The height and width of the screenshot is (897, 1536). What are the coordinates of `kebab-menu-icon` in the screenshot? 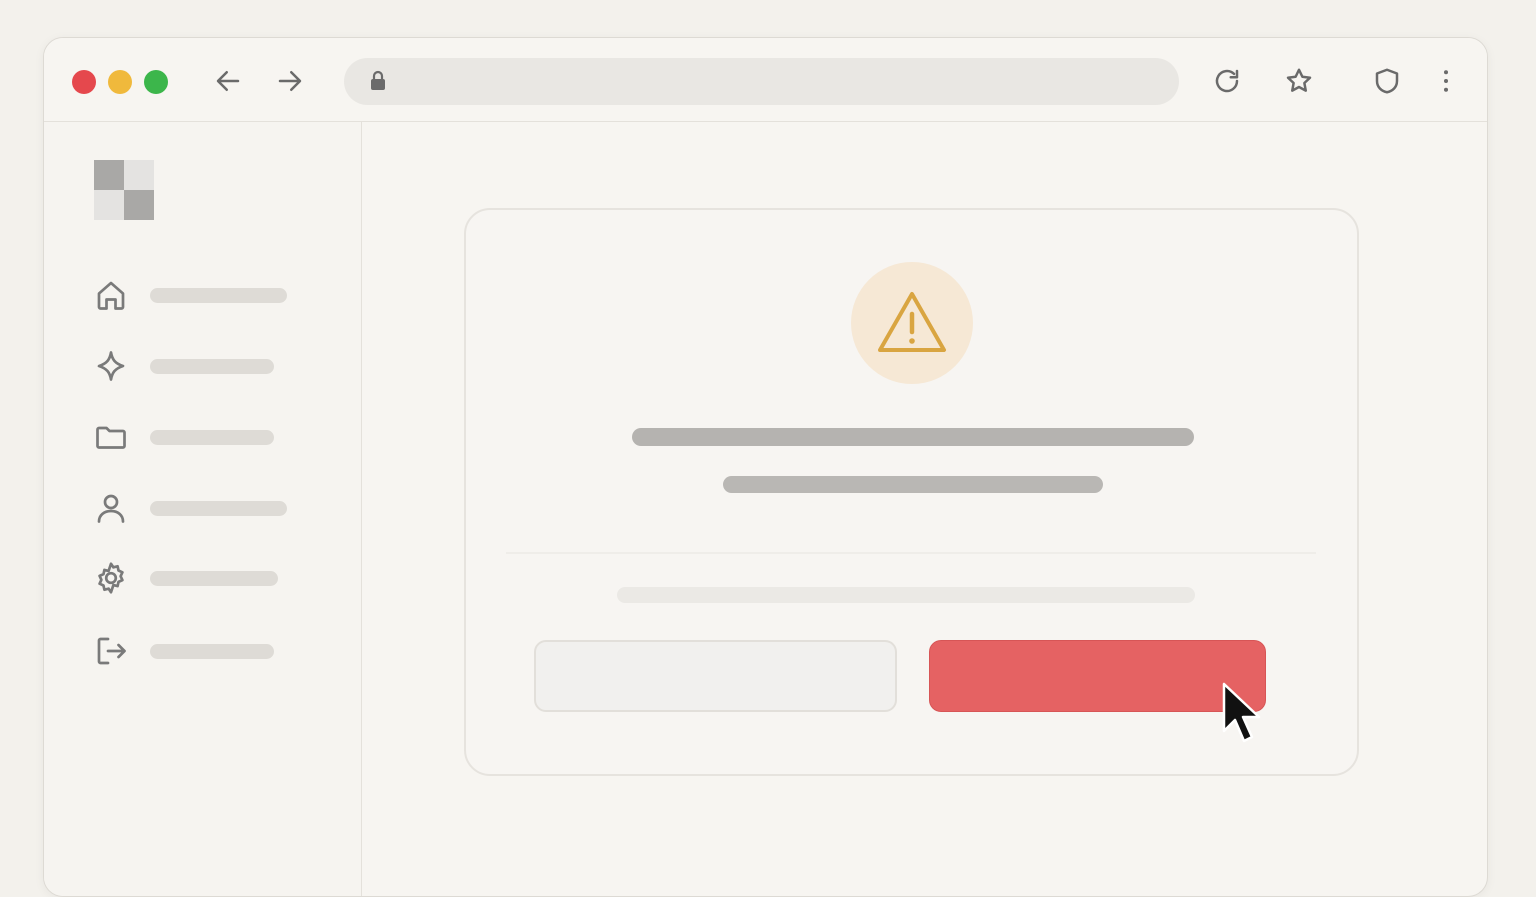 It's located at (1446, 81).